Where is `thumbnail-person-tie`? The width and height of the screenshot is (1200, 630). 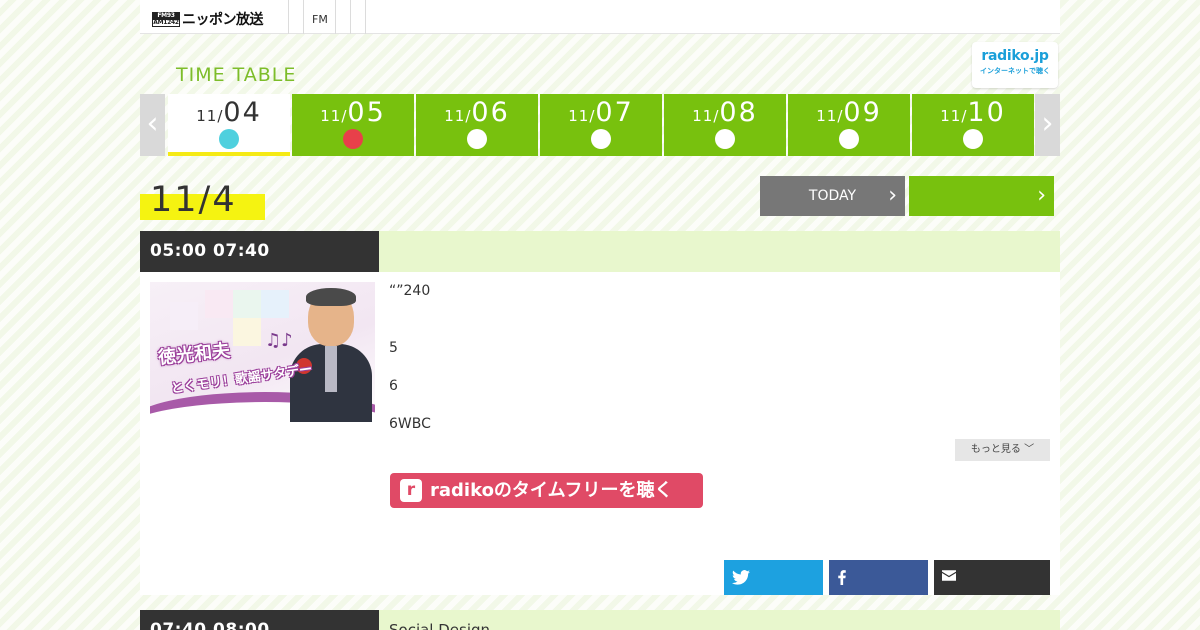 thumbnail-person-tie is located at coordinates (331, 369).